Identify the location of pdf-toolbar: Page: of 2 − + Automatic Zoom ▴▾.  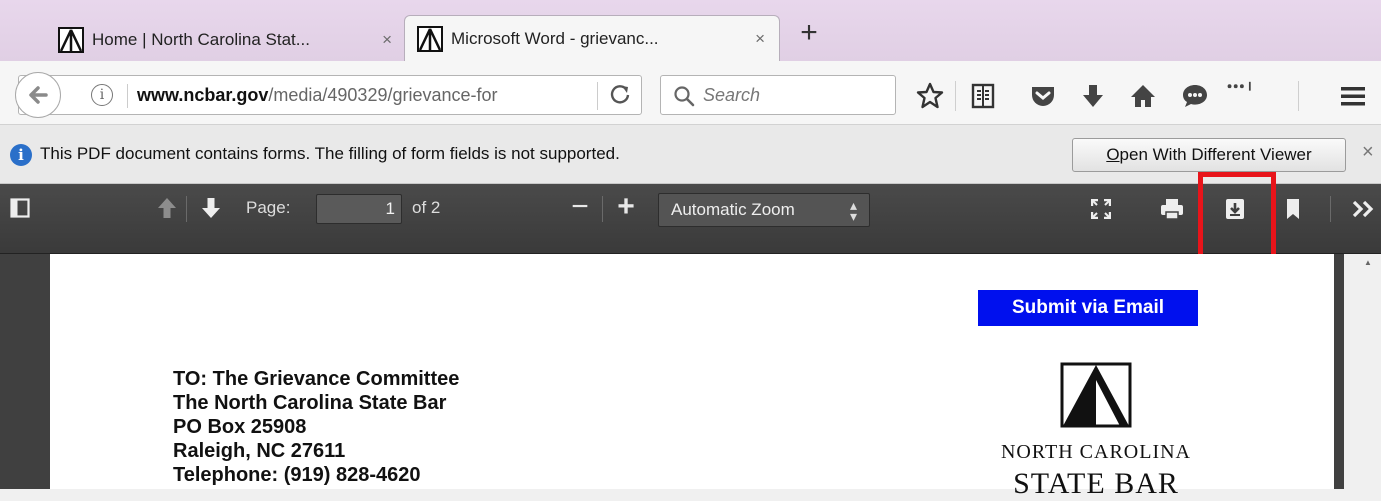
(690, 219).